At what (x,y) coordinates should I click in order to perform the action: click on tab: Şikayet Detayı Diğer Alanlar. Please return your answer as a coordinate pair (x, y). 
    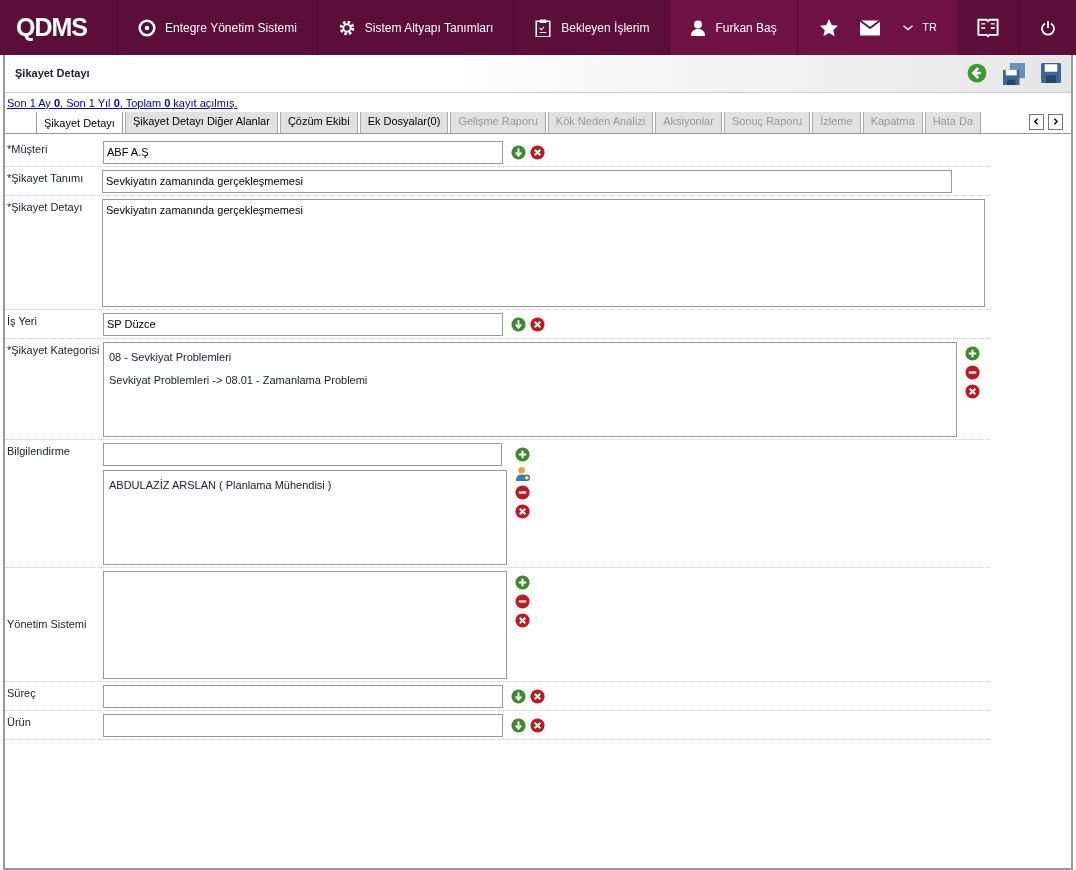
    Looking at the image, I should click on (201, 122).